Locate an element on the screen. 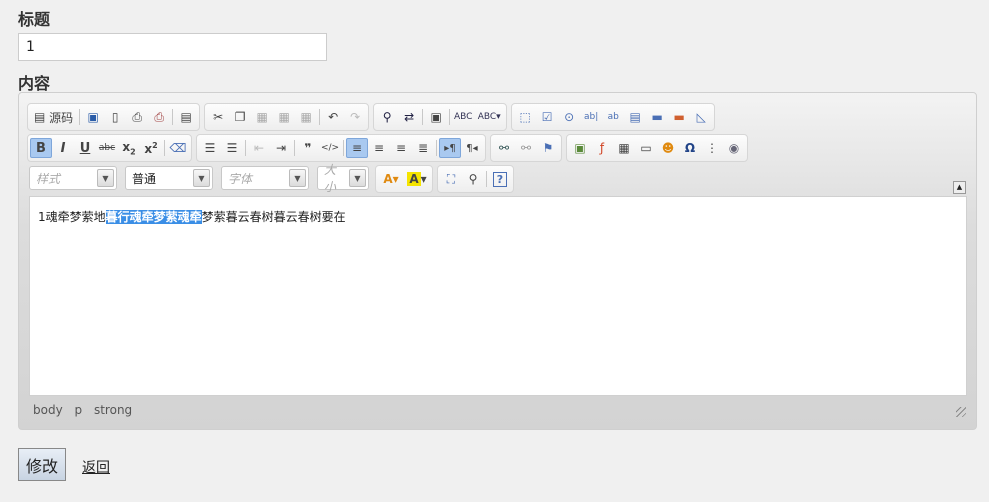 The width and height of the screenshot is (989, 502). bidi-rtl-button: ¶◂ is located at coordinates (472, 148).